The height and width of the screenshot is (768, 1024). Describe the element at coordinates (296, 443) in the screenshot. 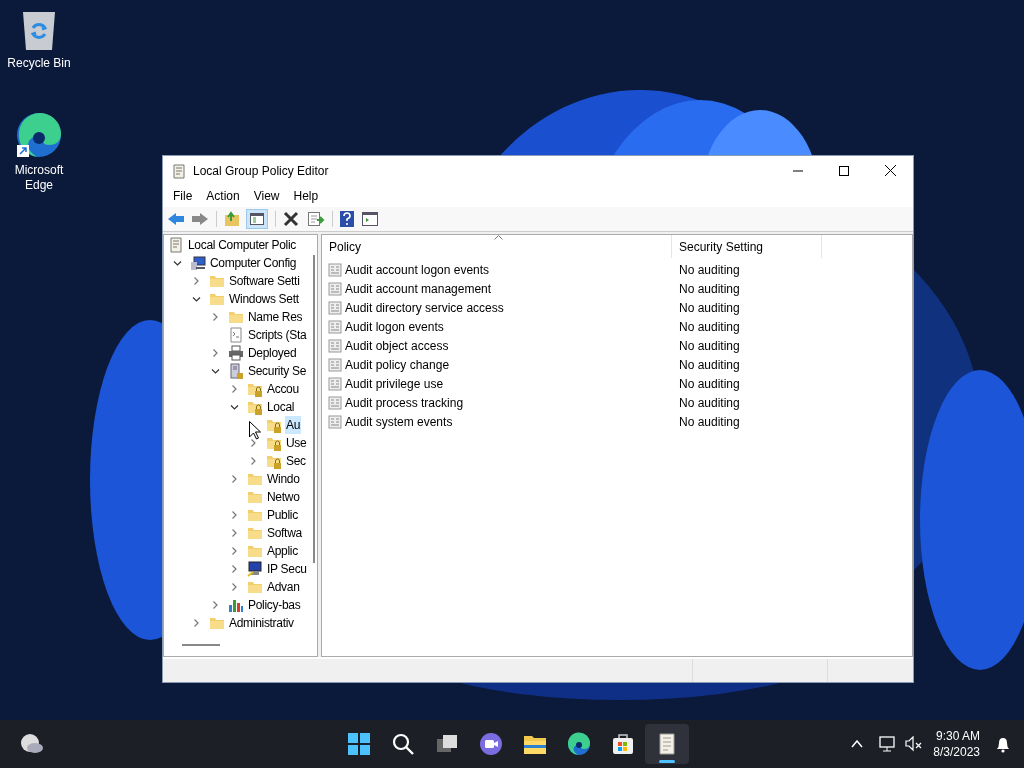

I see `tree-item: Use` at that location.